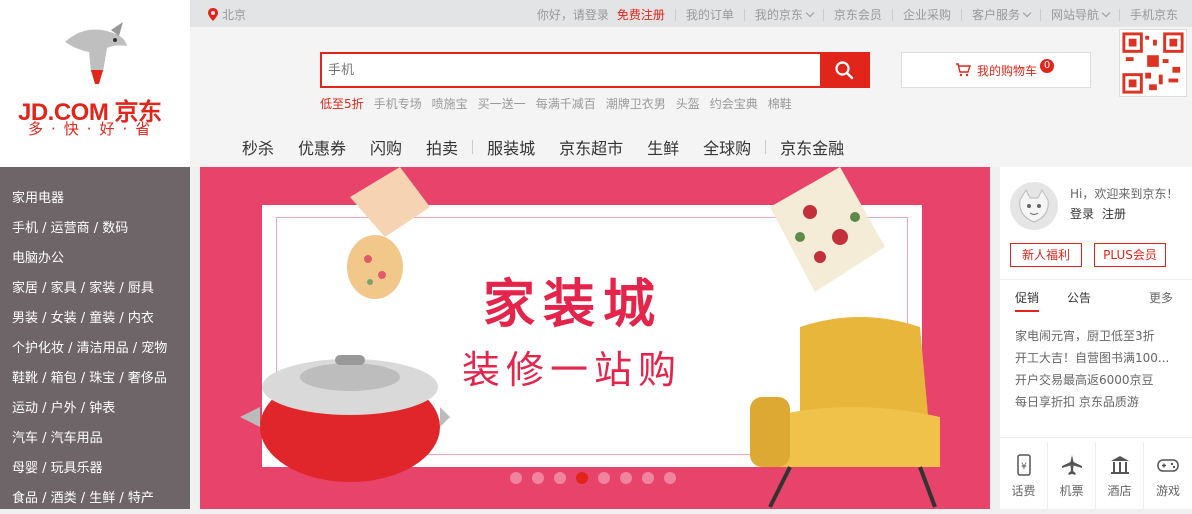 The image size is (1192, 514). I want to click on welcome-text: Hi，欢迎来到京东！, so click(1124, 194).